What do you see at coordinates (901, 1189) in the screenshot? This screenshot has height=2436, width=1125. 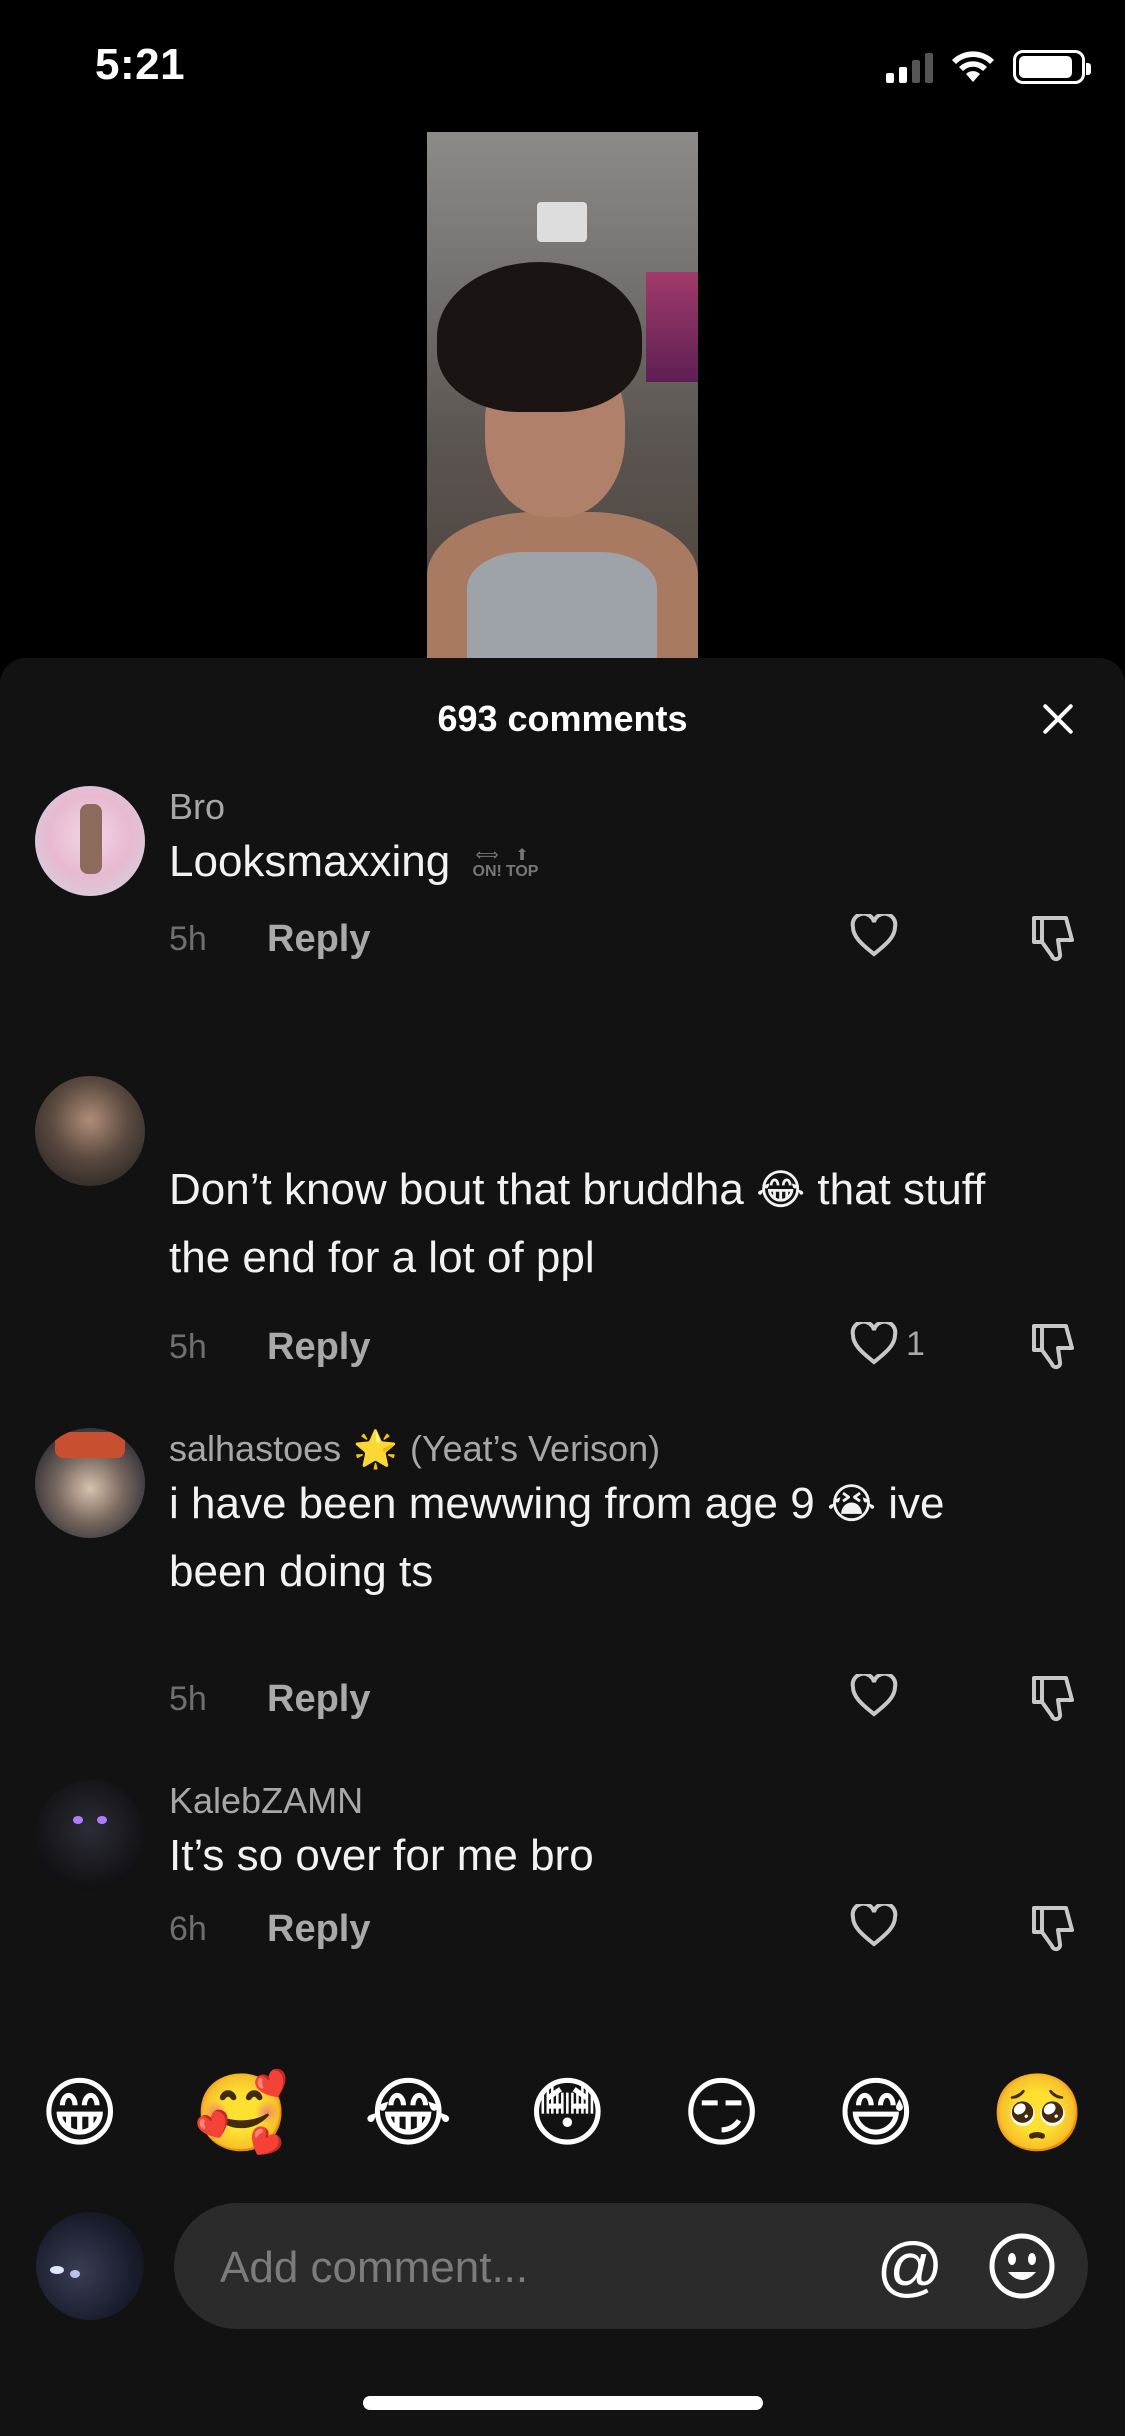 I see `comment-text-line1-end: that stuff` at bounding box center [901, 1189].